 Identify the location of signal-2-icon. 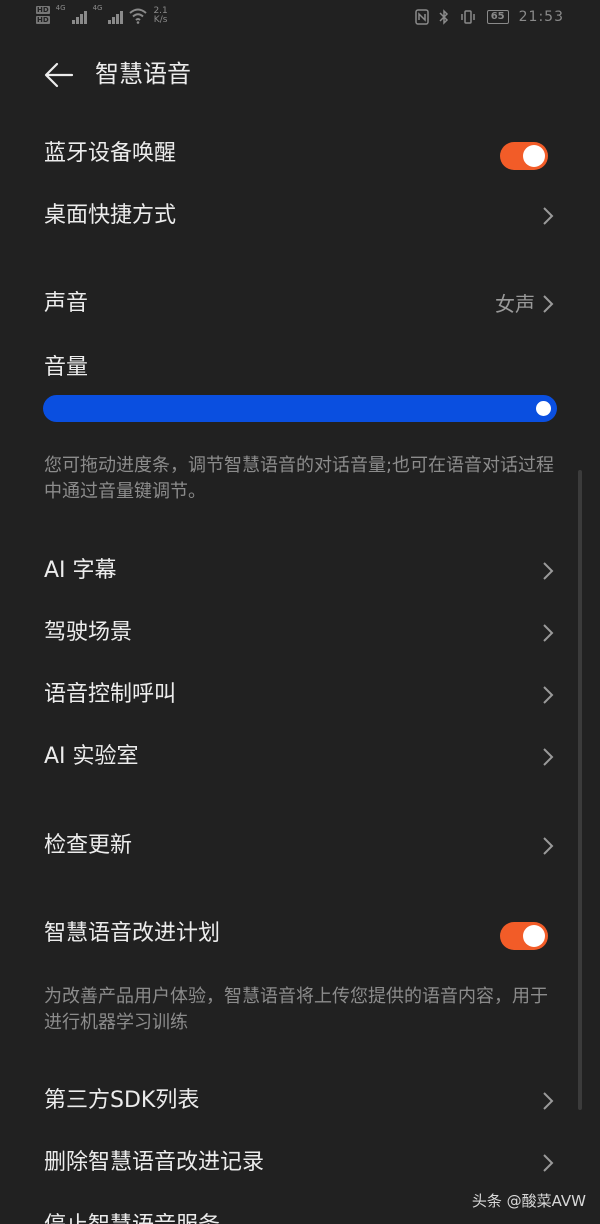
(116, 16).